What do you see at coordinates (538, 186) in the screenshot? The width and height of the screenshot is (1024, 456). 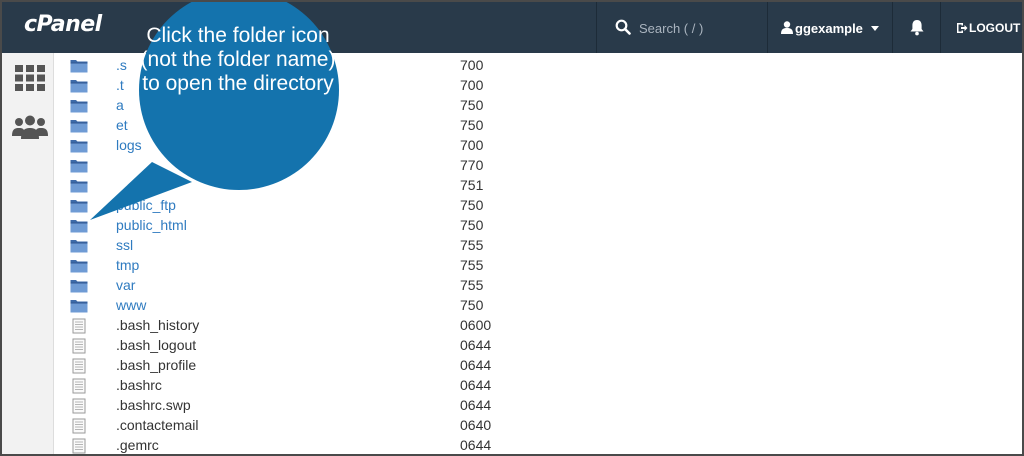 I see `file-row: 751` at bounding box center [538, 186].